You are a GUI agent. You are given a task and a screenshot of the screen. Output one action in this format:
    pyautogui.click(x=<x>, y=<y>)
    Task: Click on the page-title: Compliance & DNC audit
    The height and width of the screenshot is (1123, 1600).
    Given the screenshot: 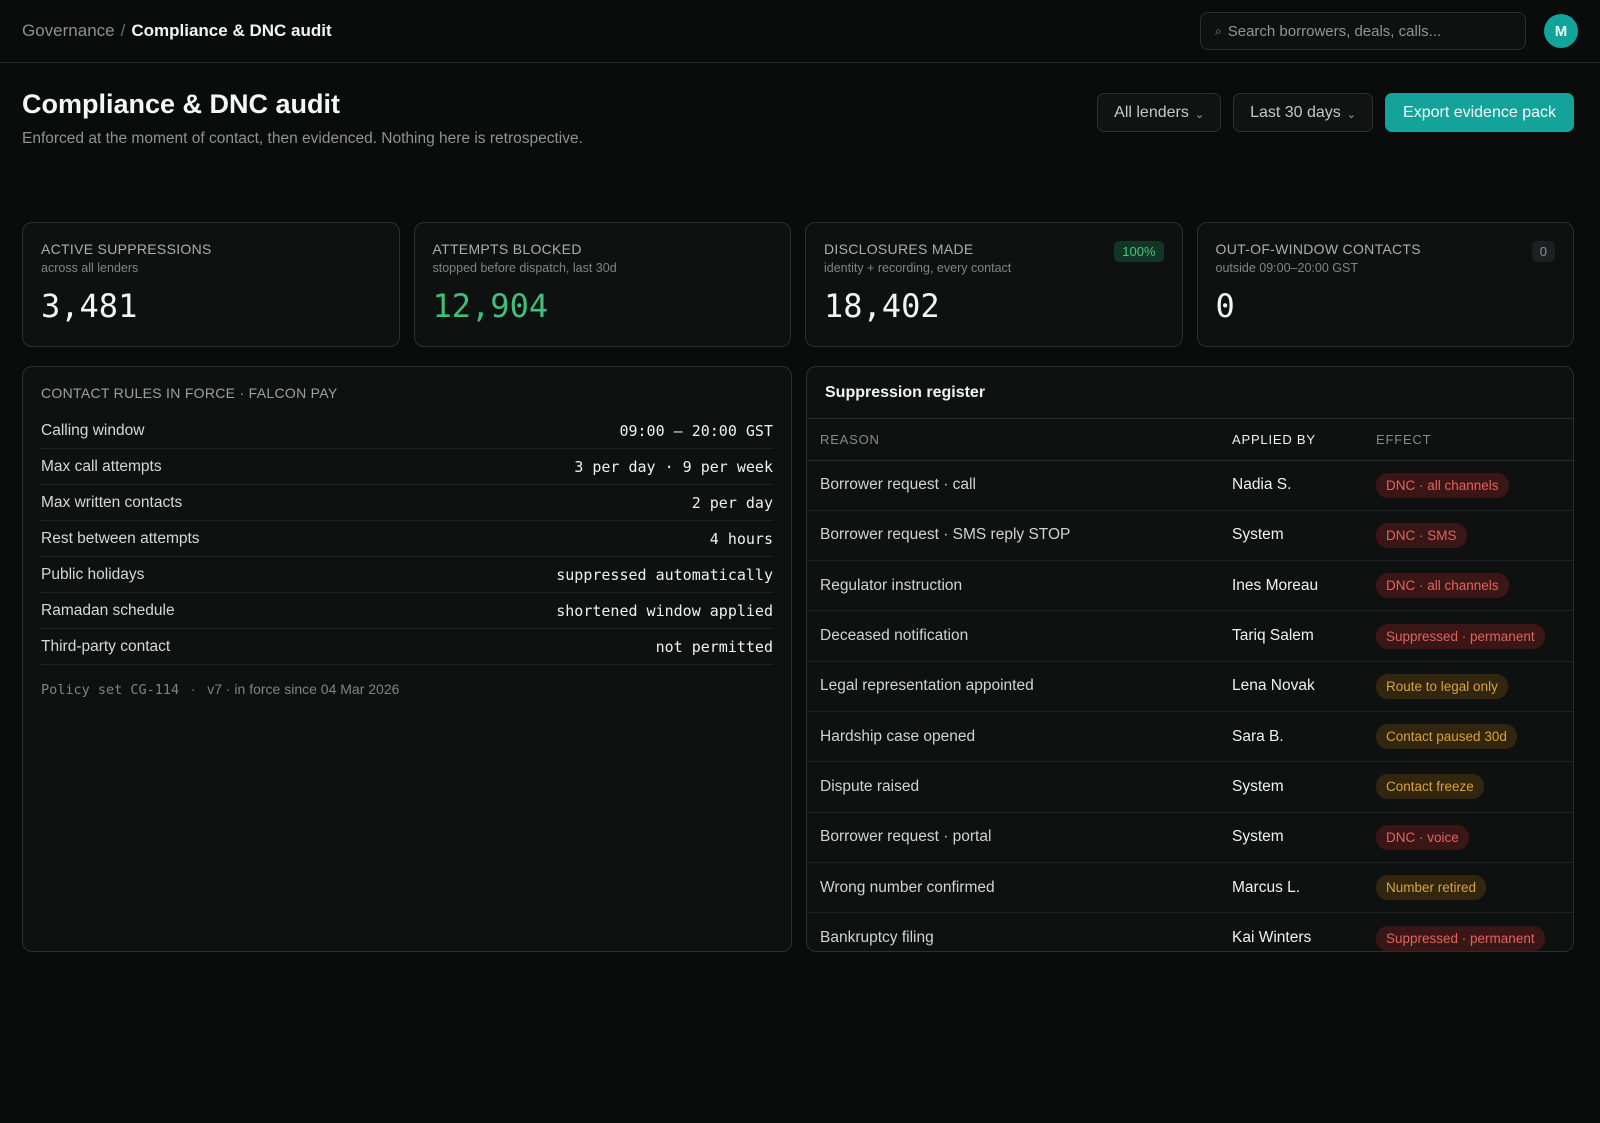 What is the action you would take?
    pyautogui.click(x=181, y=104)
    